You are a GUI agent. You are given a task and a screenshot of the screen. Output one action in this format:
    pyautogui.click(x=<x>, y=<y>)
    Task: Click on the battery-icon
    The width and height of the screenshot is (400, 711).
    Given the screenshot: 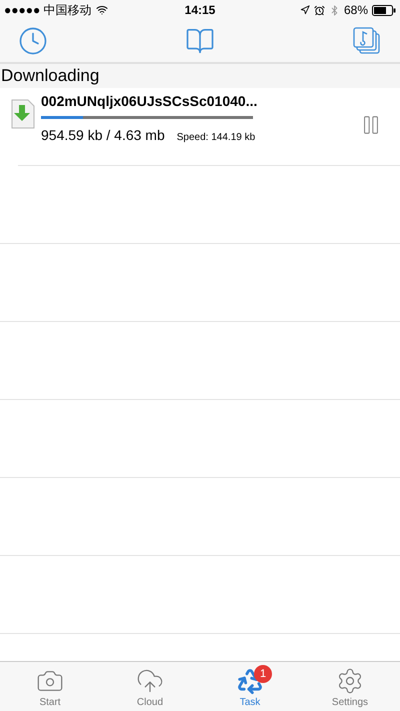 What is the action you would take?
    pyautogui.click(x=384, y=10)
    